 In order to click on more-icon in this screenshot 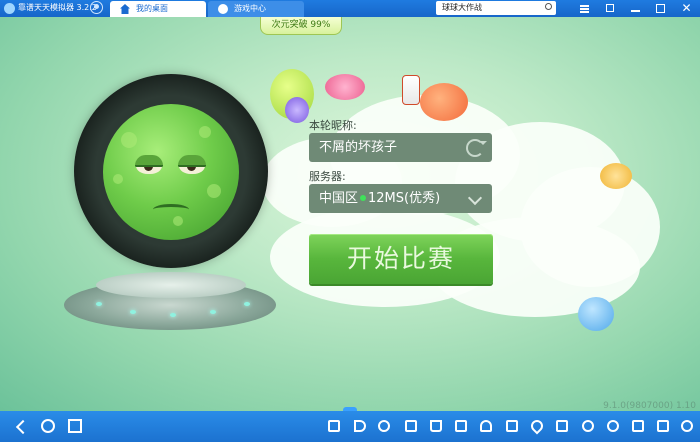, I will do `click(687, 426)`.